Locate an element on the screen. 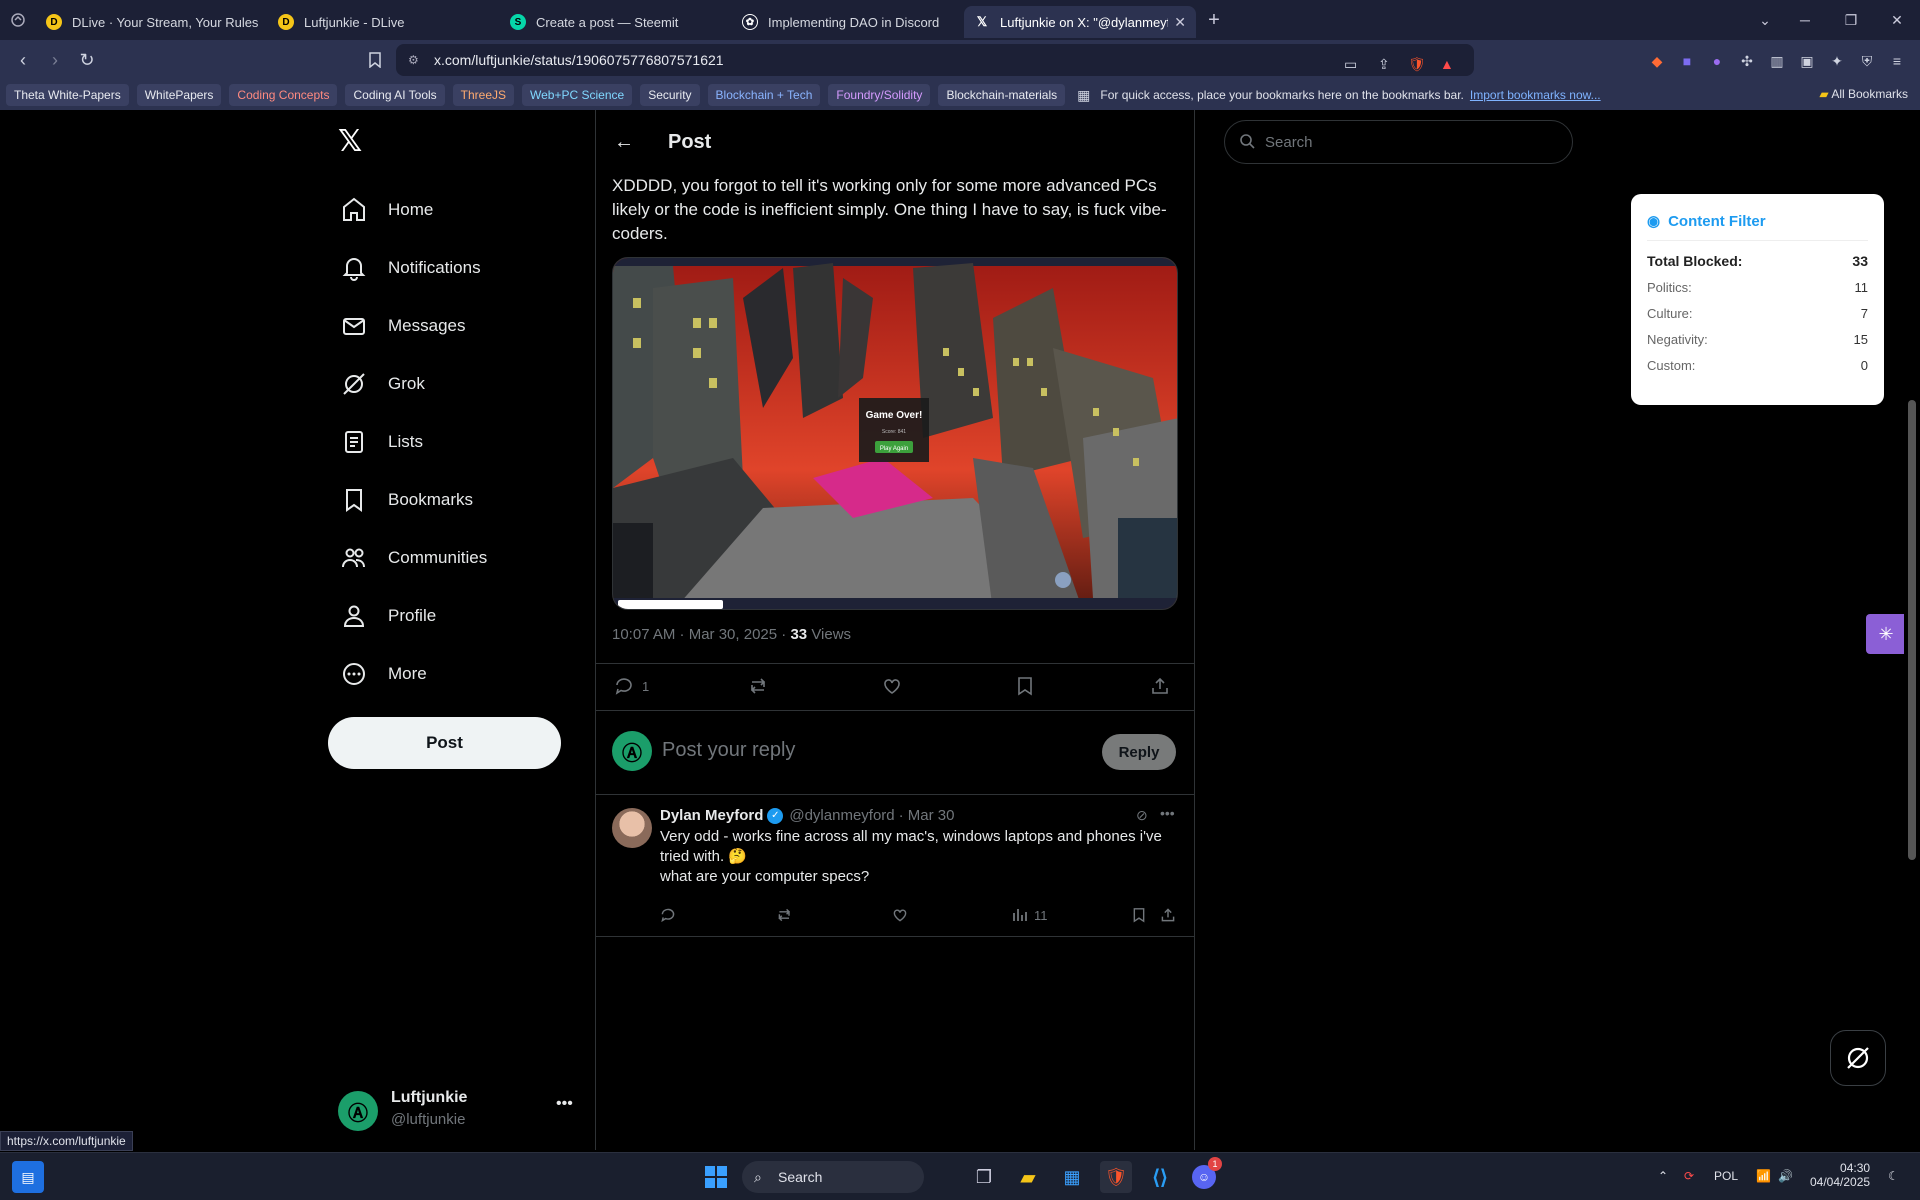  close-window-icon: ✕ is located at coordinates (1897, 20).